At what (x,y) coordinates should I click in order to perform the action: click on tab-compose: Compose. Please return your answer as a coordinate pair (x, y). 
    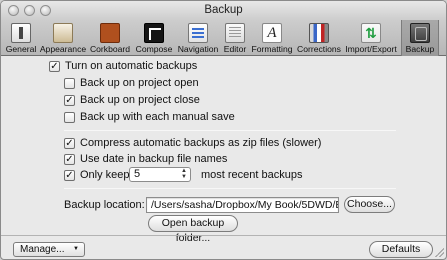
    Looking at the image, I should click on (154, 38).